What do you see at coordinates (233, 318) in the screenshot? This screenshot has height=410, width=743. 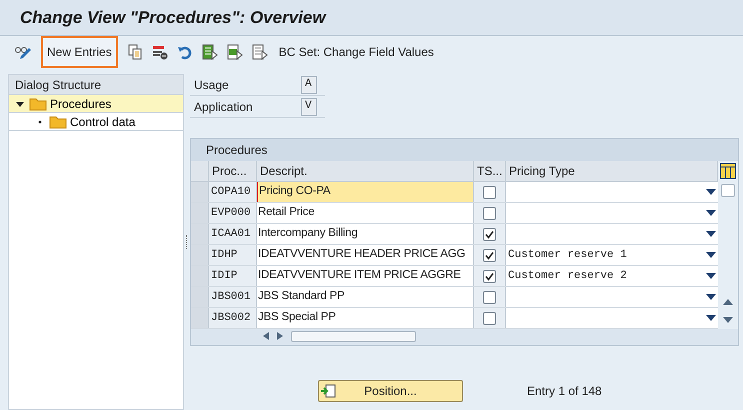 I see `table-cell: JBS002` at bounding box center [233, 318].